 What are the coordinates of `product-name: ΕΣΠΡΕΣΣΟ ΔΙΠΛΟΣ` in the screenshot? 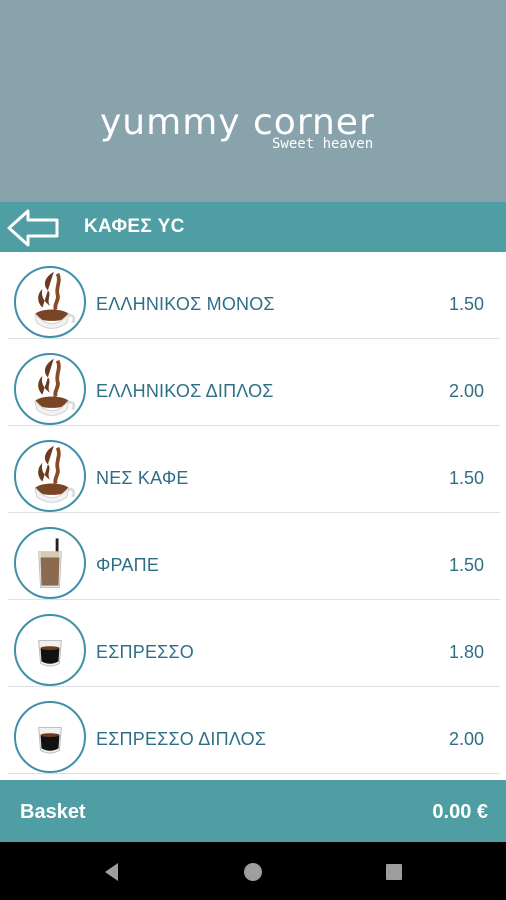 It's located at (181, 739).